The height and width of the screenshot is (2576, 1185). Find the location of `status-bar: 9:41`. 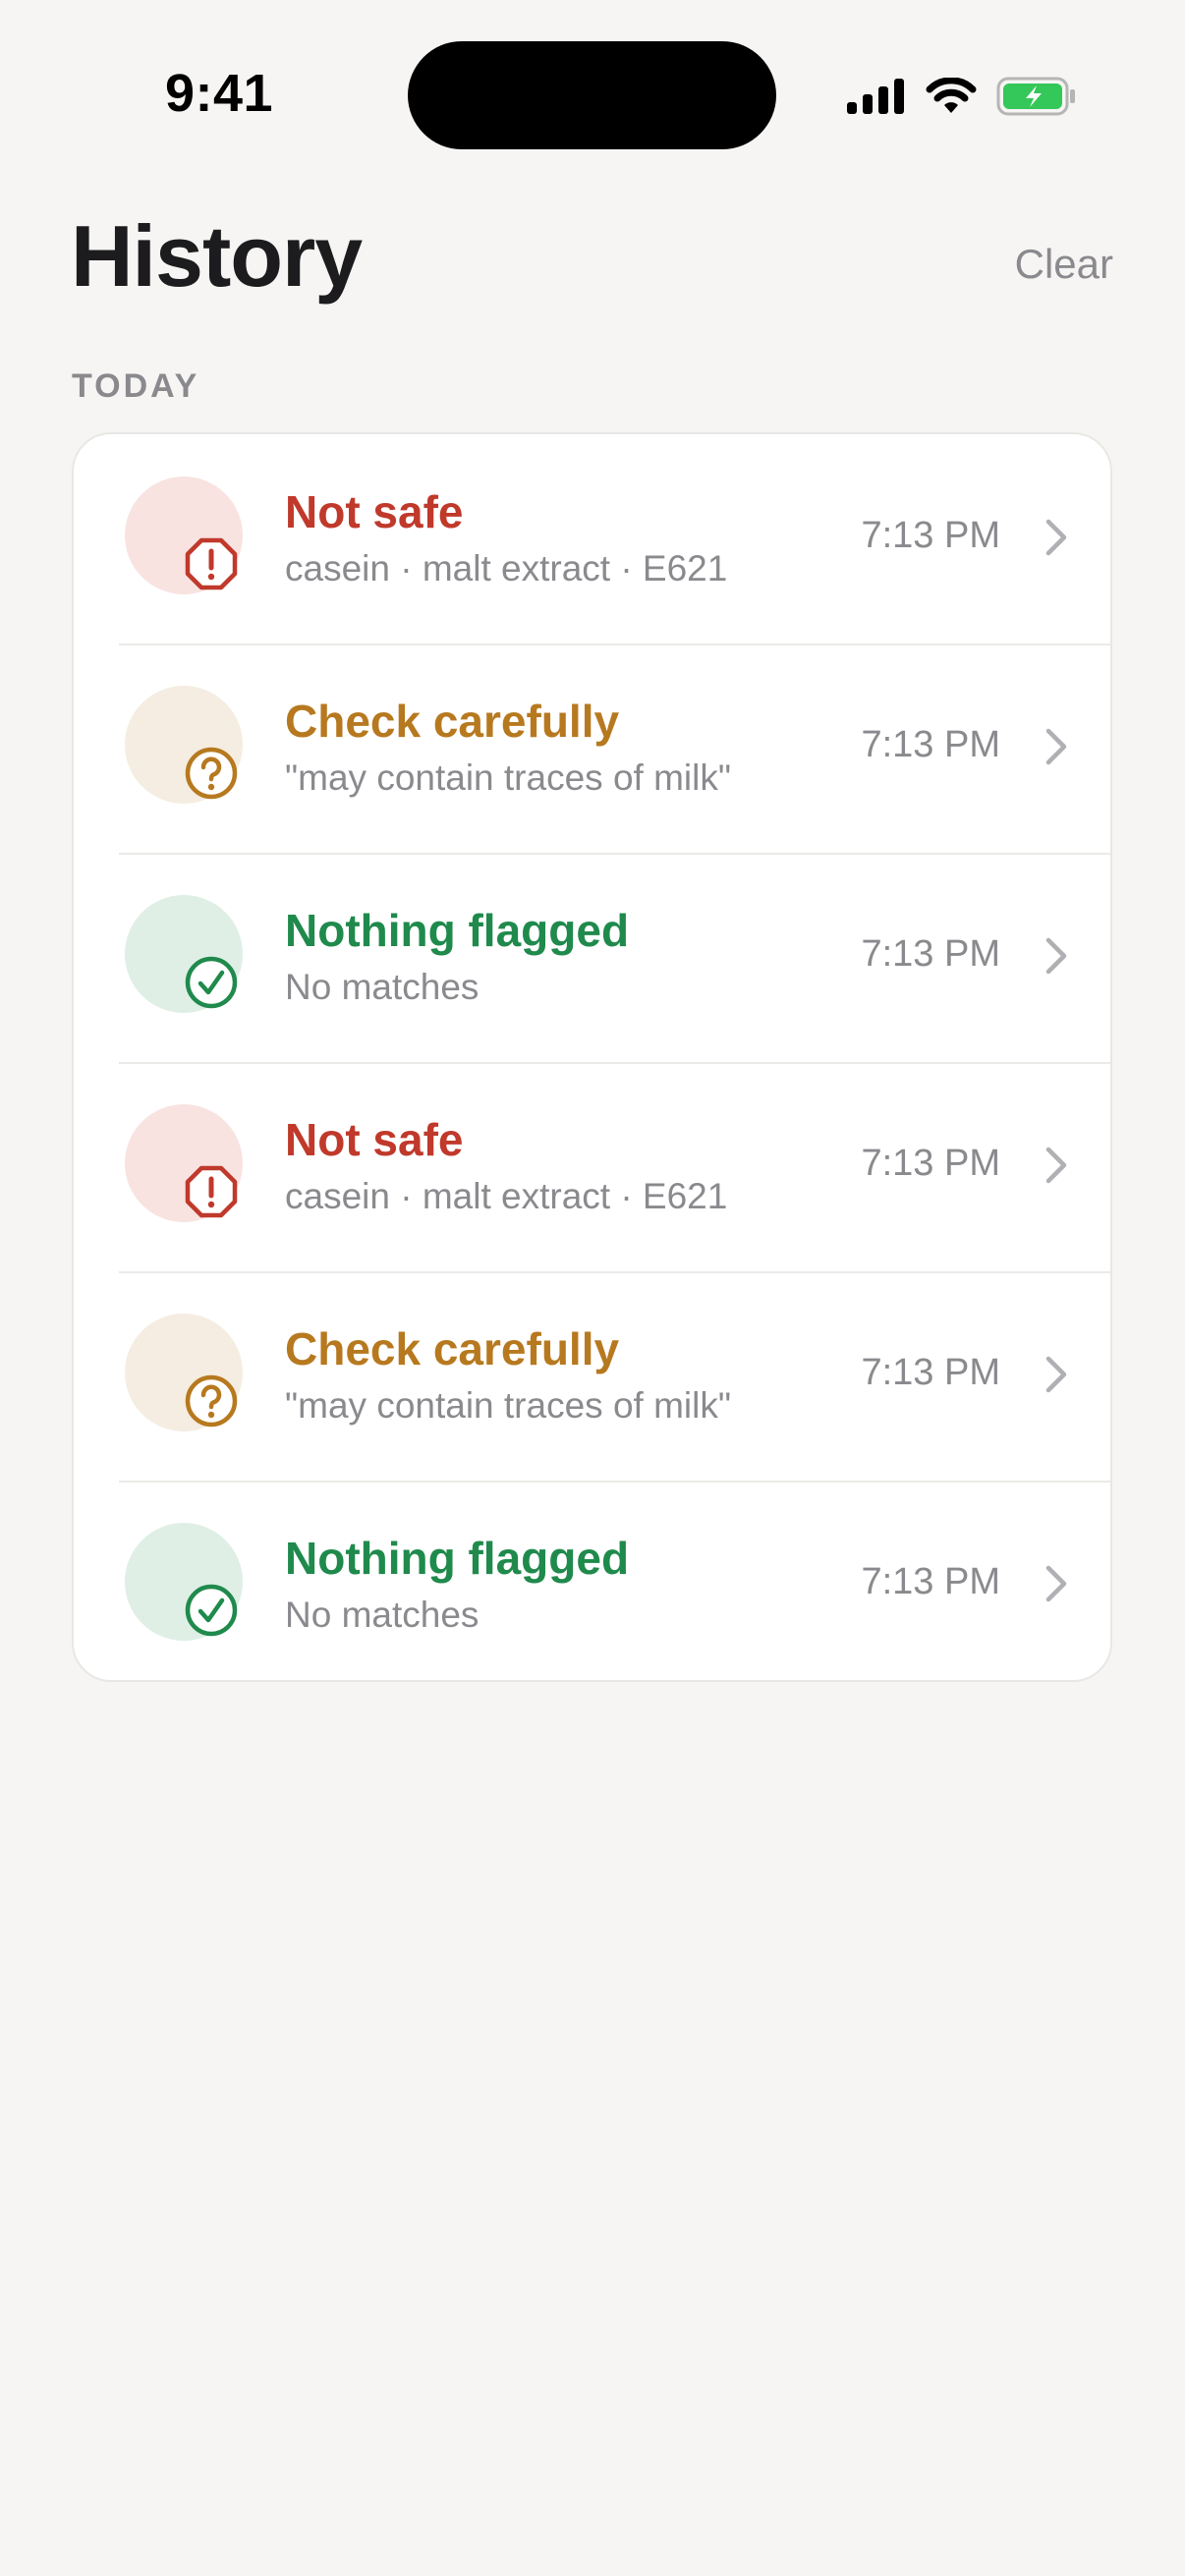

status-bar: 9:41 is located at coordinates (592, 93).